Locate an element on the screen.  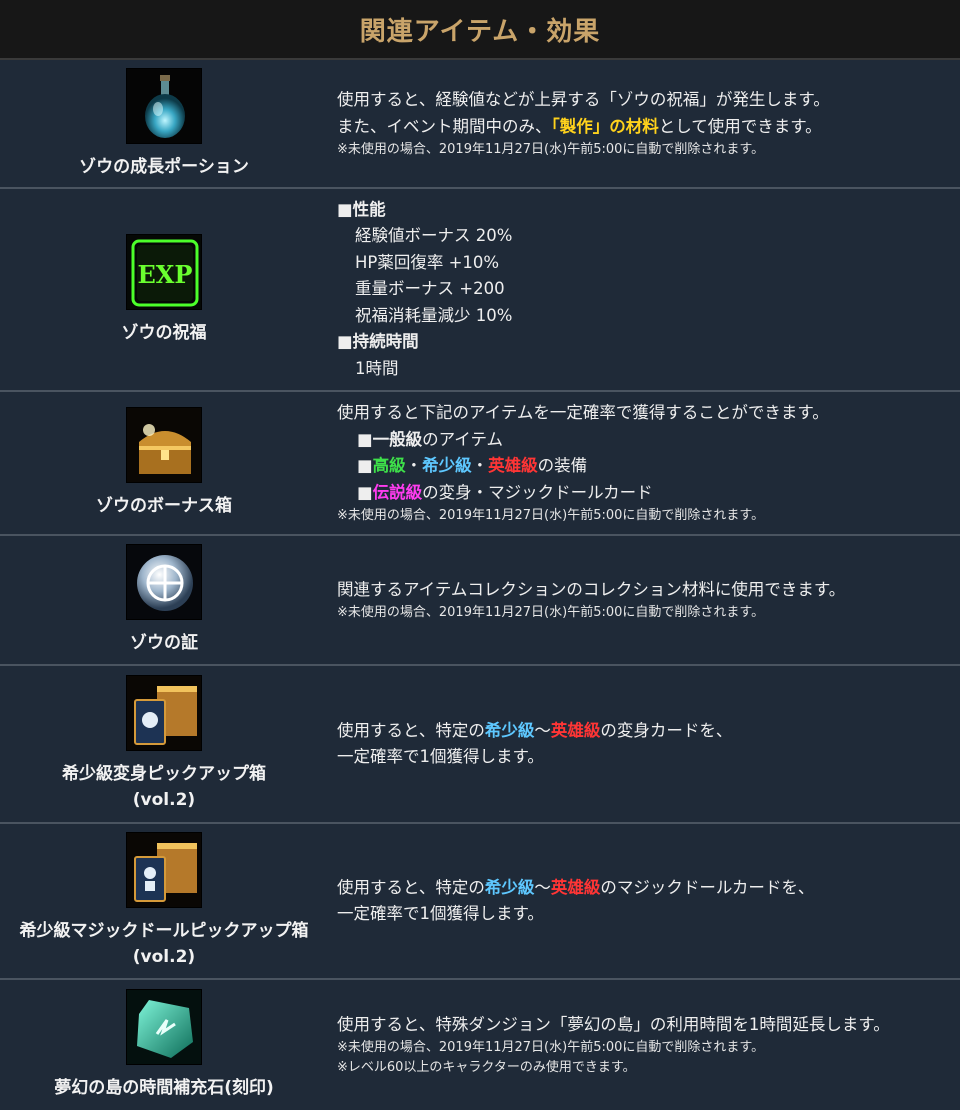
item-name: ゾウの成長ポーション is located at coordinates (164, 166).